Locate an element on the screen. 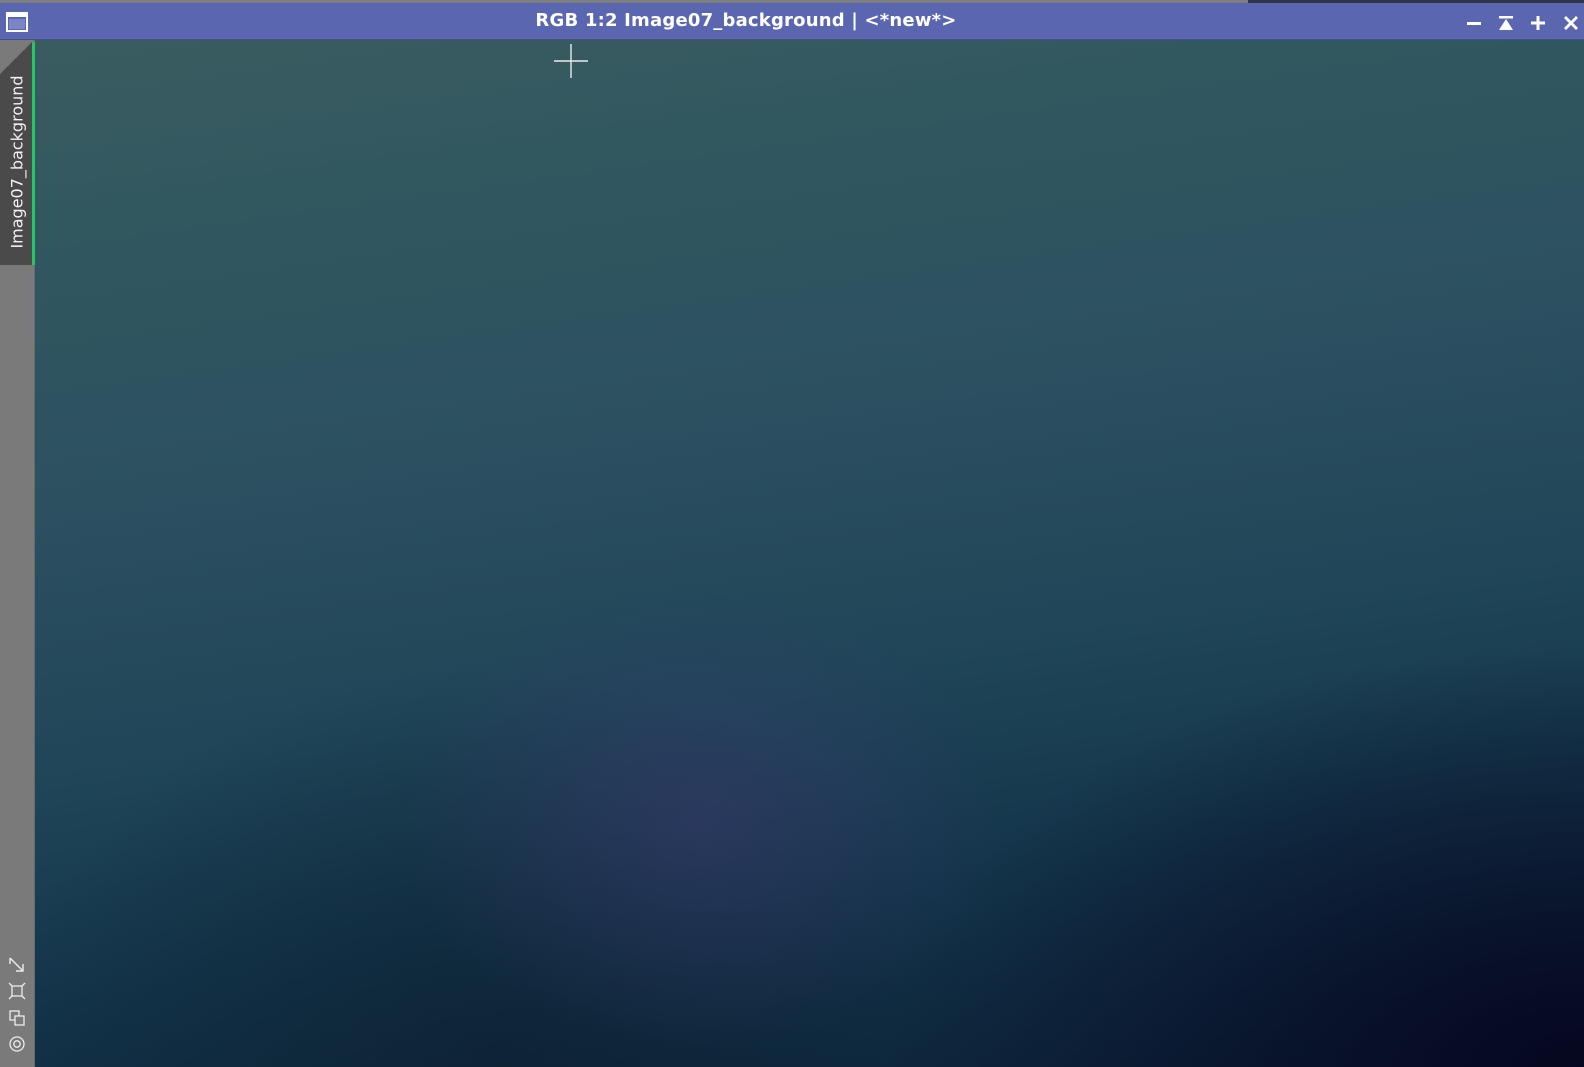  minimize-button is located at coordinates (1474, 23).